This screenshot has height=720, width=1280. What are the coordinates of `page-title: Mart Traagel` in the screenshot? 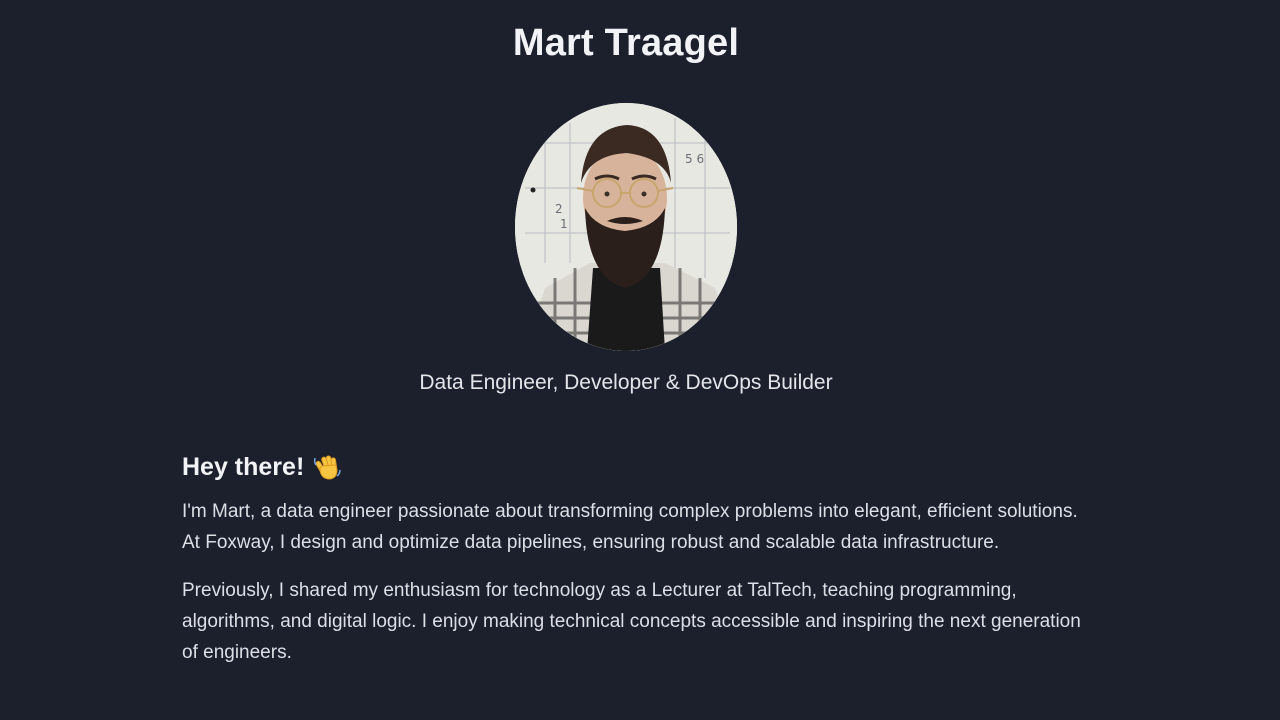 It's located at (626, 43).